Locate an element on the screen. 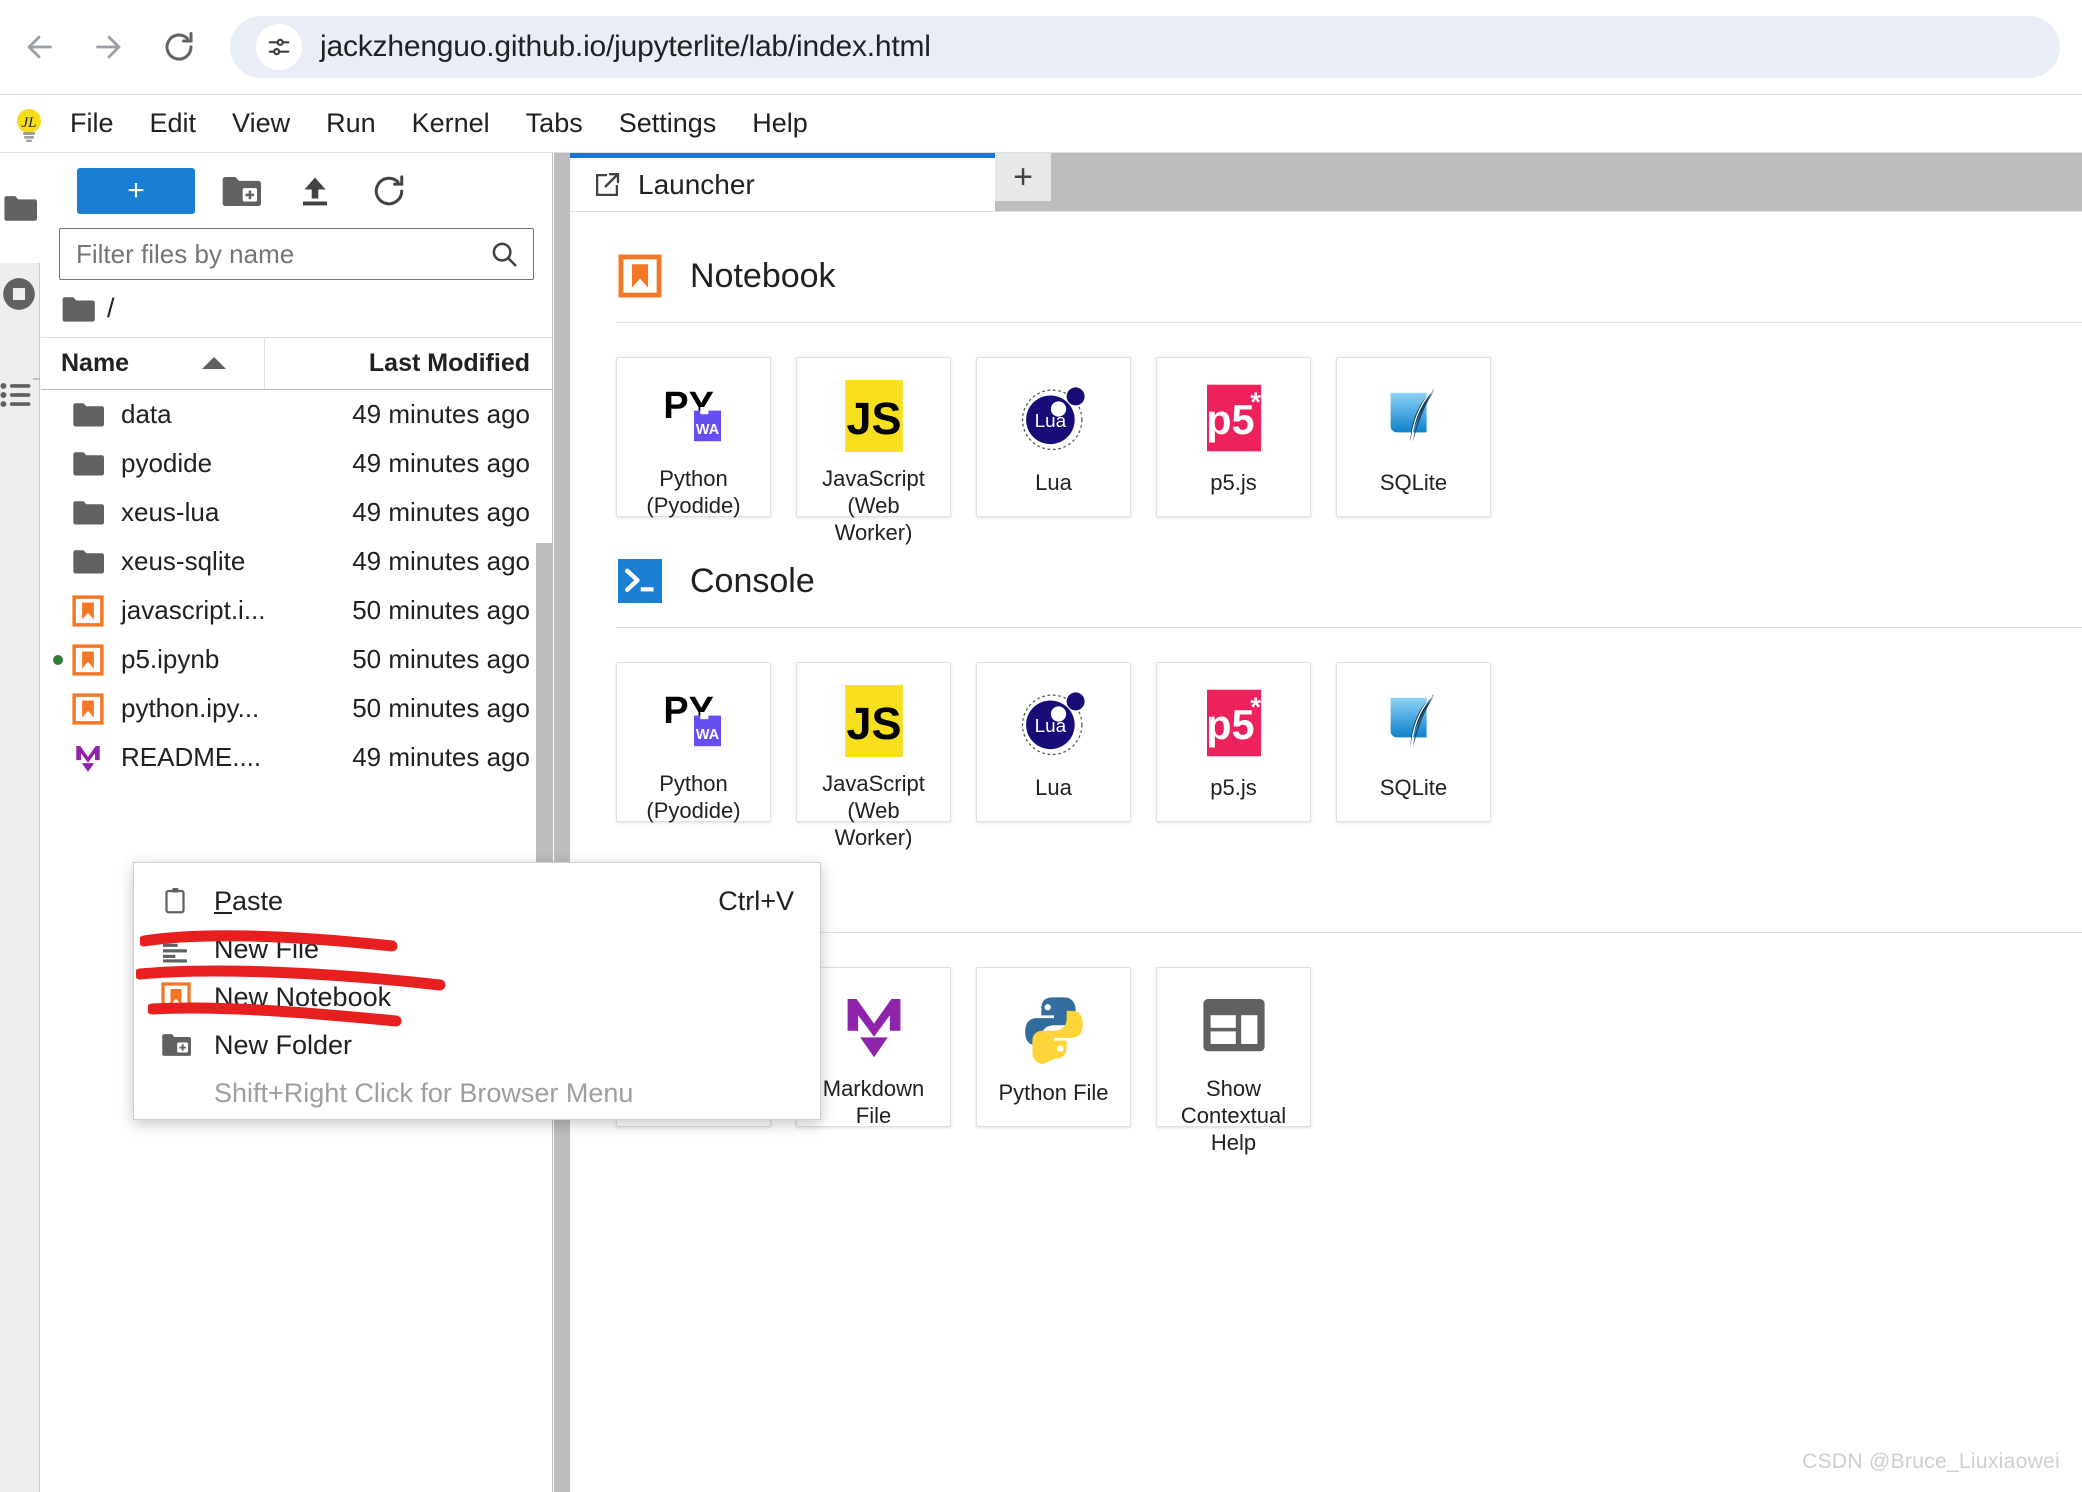  file-list-item: data 49 minutes ago is located at coordinates (296, 414).